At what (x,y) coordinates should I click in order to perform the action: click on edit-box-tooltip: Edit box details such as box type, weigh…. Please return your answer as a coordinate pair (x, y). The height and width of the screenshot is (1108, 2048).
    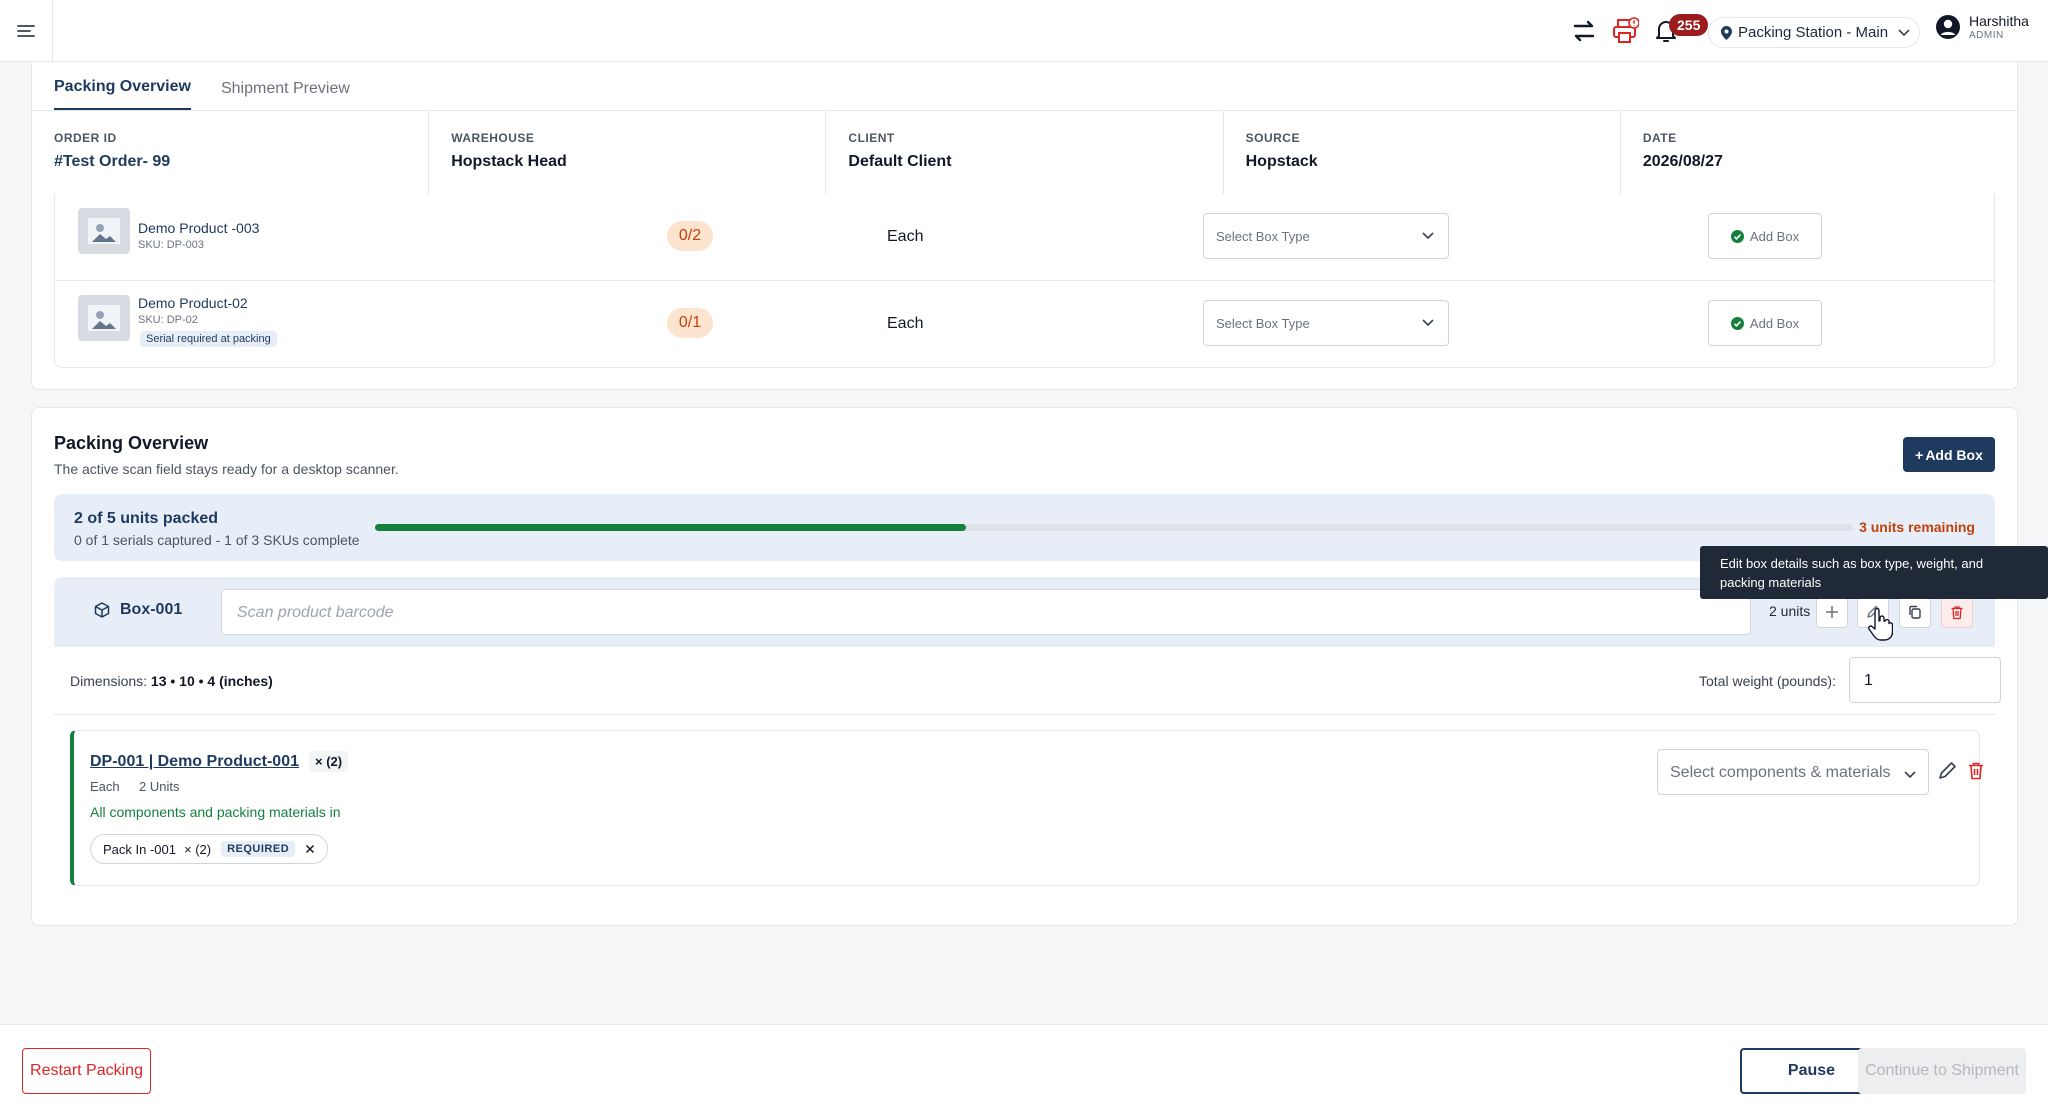
    Looking at the image, I should click on (1874, 572).